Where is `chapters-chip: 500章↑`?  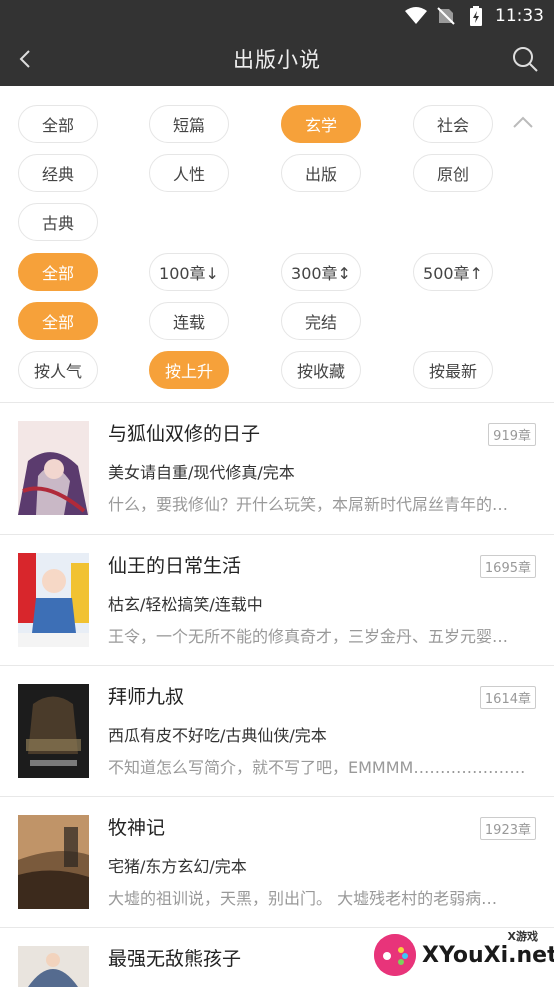 chapters-chip: 500章↑ is located at coordinates (453, 272).